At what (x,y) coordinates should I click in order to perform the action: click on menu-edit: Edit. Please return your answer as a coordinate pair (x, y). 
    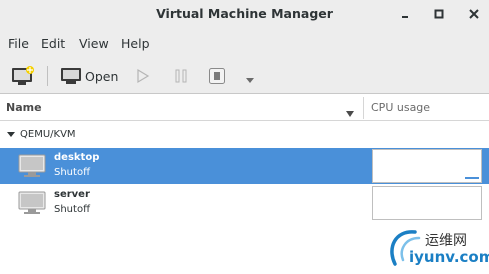
    Looking at the image, I should click on (53, 43).